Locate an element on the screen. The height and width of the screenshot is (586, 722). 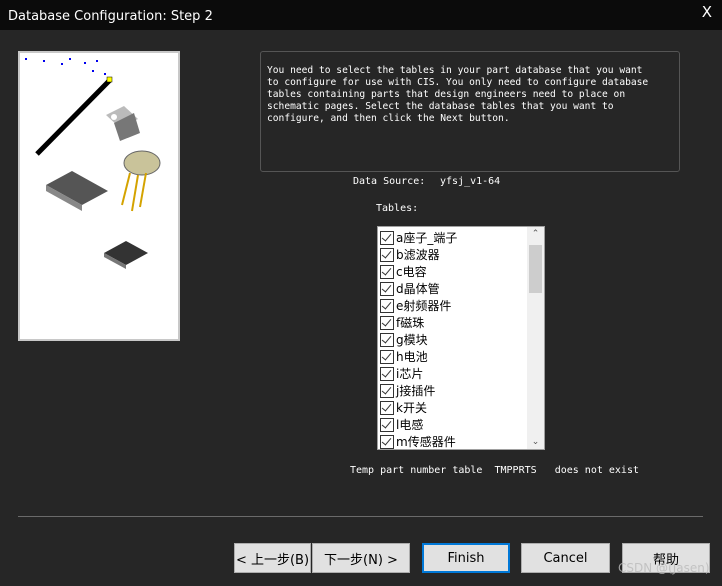
tables-label: Tables: is located at coordinates (397, 208).